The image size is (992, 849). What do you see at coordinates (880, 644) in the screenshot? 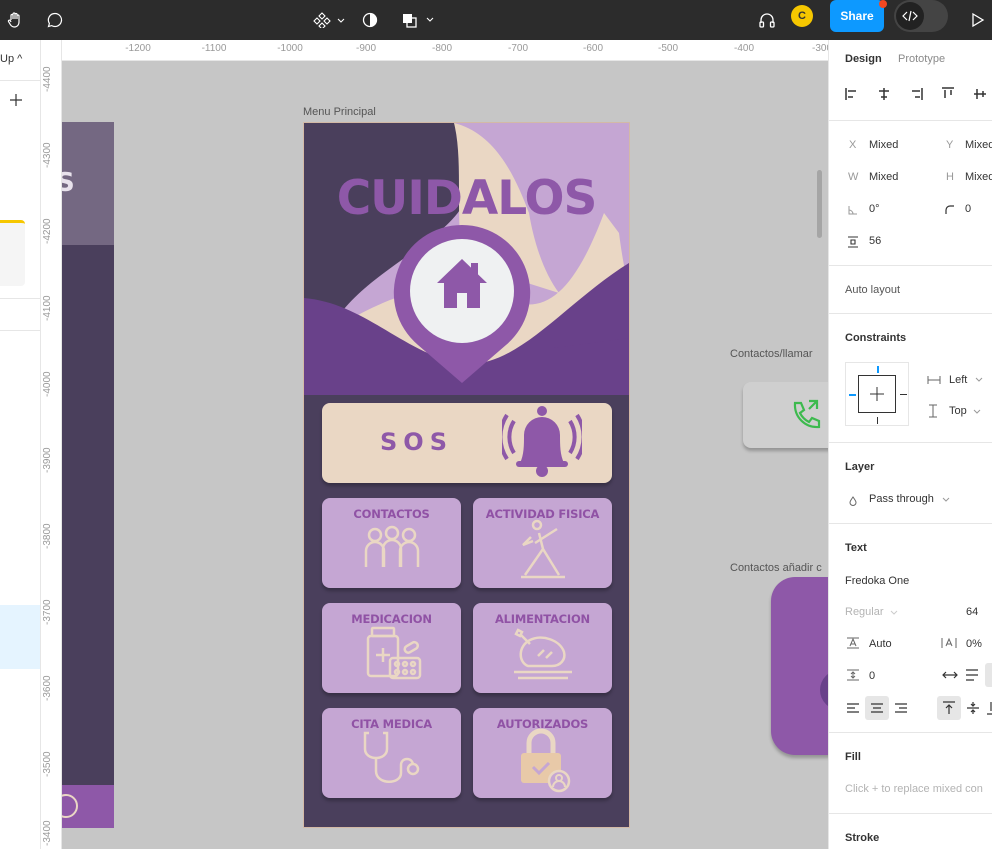
I see `line-height-field: Auto` at bounding box center [880, 644].